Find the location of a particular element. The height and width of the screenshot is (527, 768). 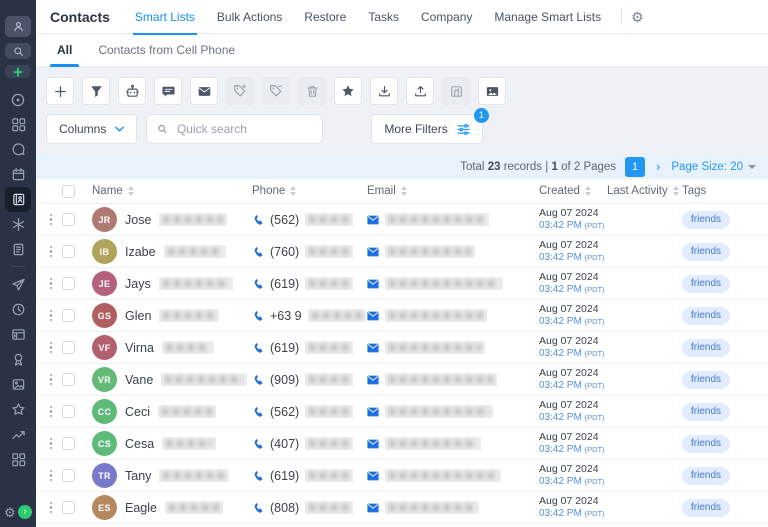

contact-name: Tany is located at coordinates (138, 476).